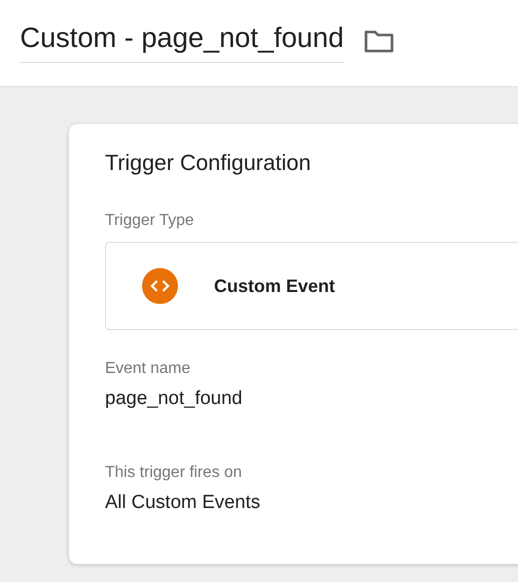  Describe the element at coordinates (183, 503) in the screenshot. I see `field-value: All Custom Events` at that location.